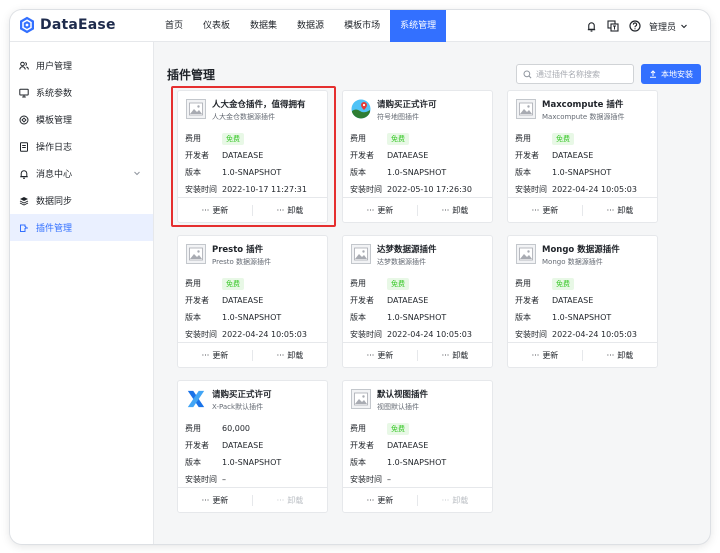  I want to click on template-icon, so click(24, 120).